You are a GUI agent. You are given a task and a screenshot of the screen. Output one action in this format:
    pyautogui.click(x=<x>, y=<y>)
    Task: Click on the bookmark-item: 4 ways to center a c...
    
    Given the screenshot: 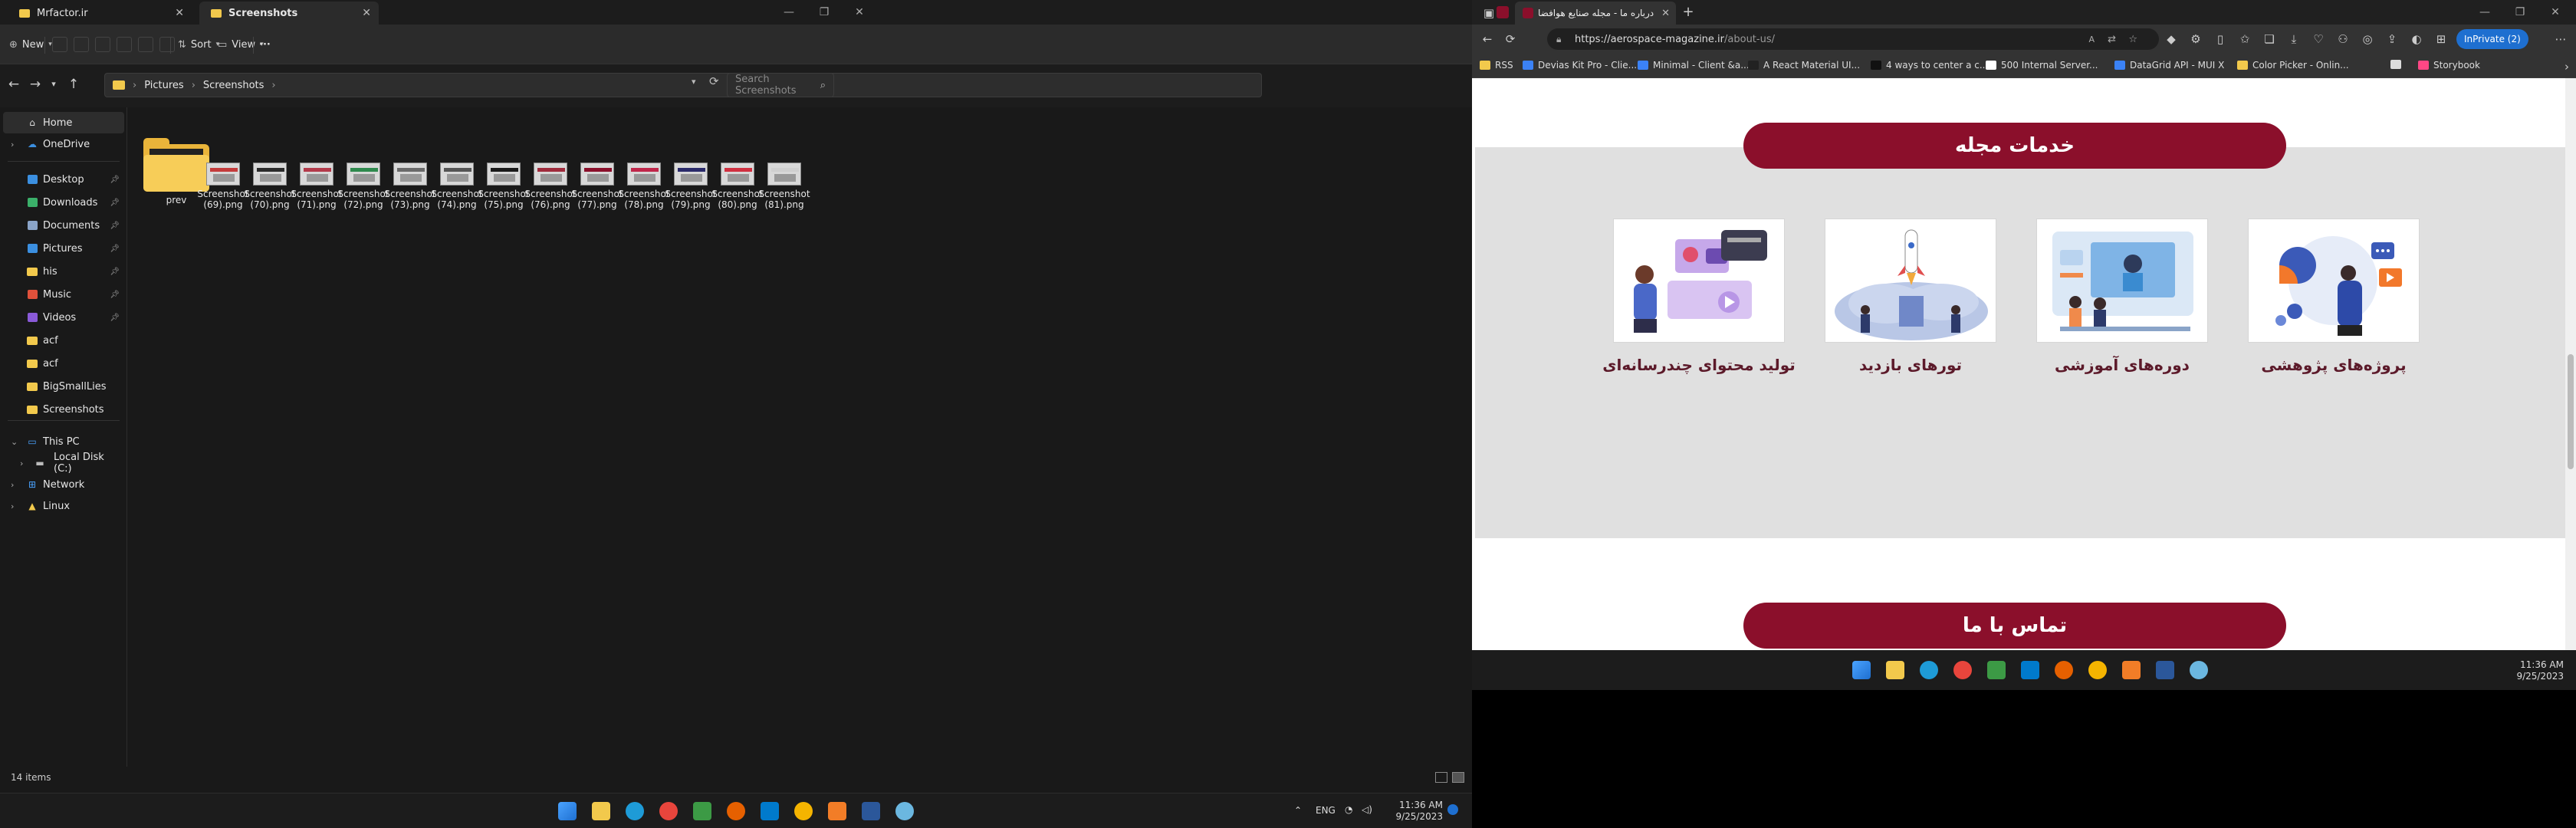 What is the action you would take?
    pyautogui.click(x=1929, y=66)
    